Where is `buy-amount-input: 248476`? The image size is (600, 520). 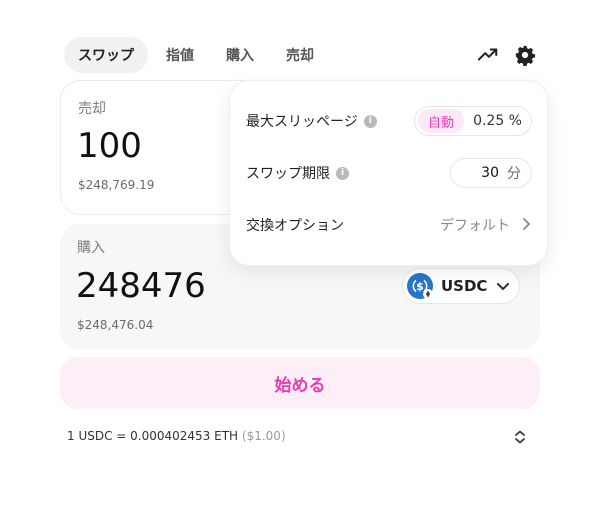
buy-amount-input: 248476 is located at coordinates (141, 286).